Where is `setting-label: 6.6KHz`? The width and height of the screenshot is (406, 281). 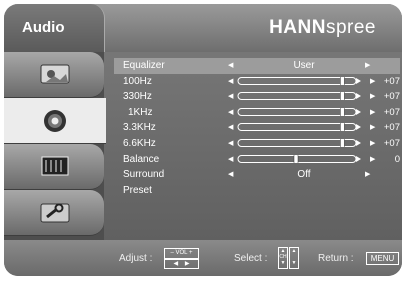 setting-label: 6.6KHz is located at coordinates (139, 143).